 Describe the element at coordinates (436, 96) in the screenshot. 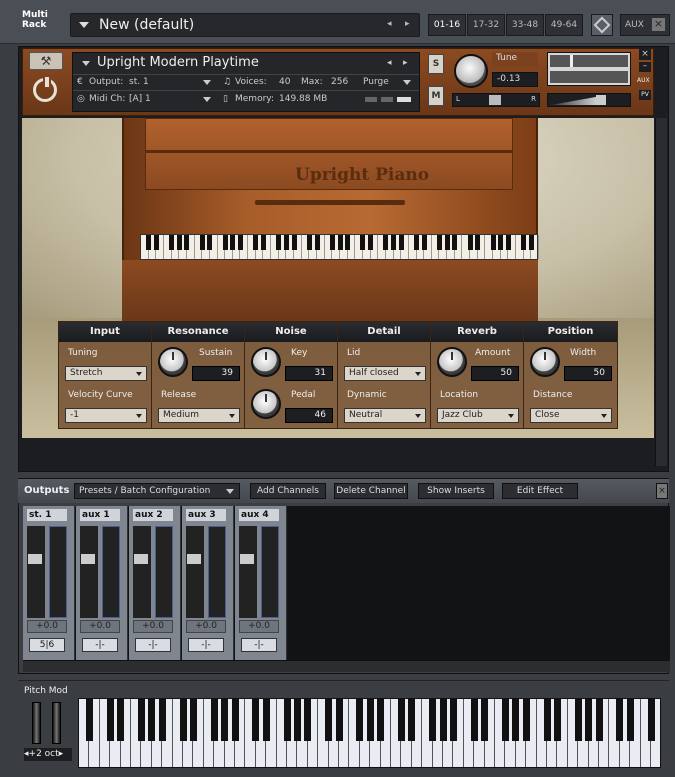

I see `mute-button: M` at that location.